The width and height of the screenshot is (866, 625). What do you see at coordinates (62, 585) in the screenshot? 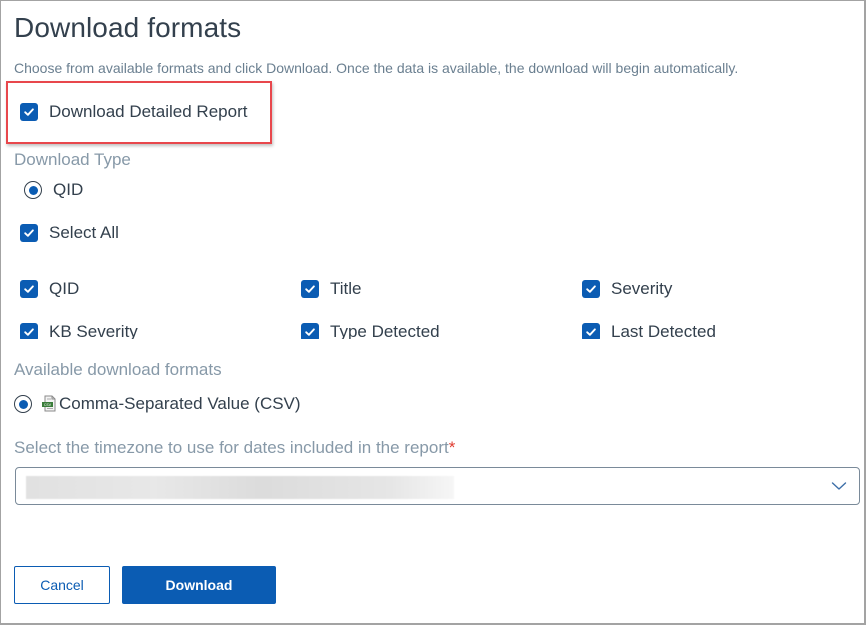
I see `cancel-button: Cancel` at bounding box center [62, 585].